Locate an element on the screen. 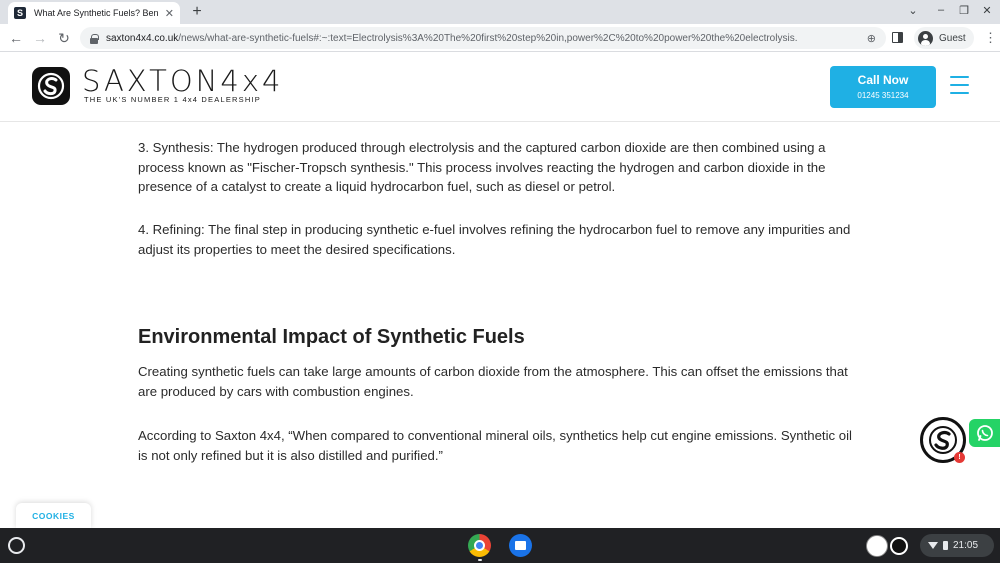 This screenshot has height=563, width=1000. forward-icon: → is located at coordinates (40, 38).